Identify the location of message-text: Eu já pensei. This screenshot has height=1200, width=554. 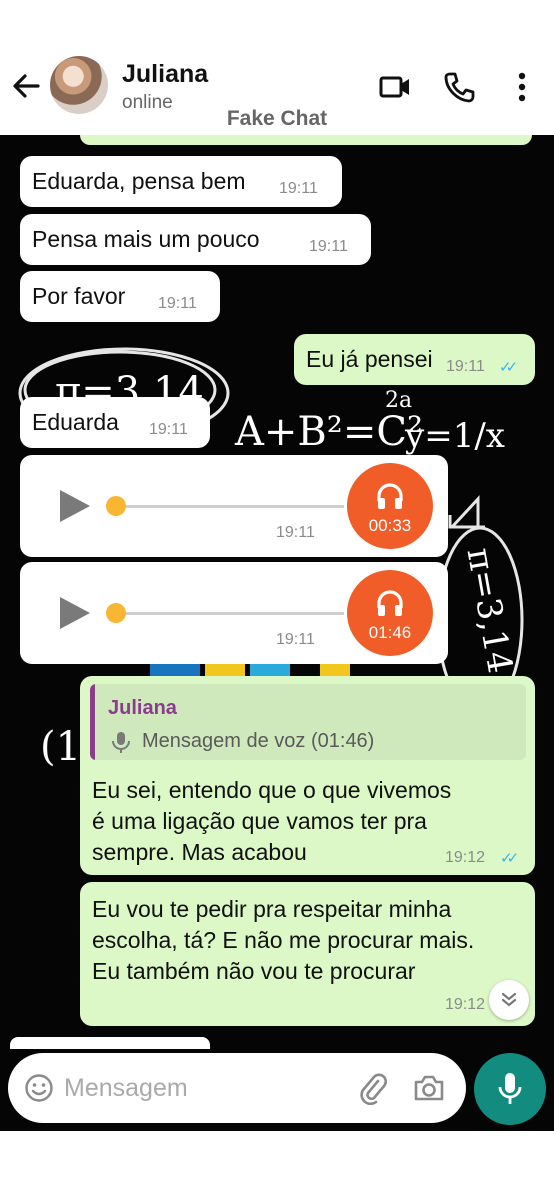
(369, 359).